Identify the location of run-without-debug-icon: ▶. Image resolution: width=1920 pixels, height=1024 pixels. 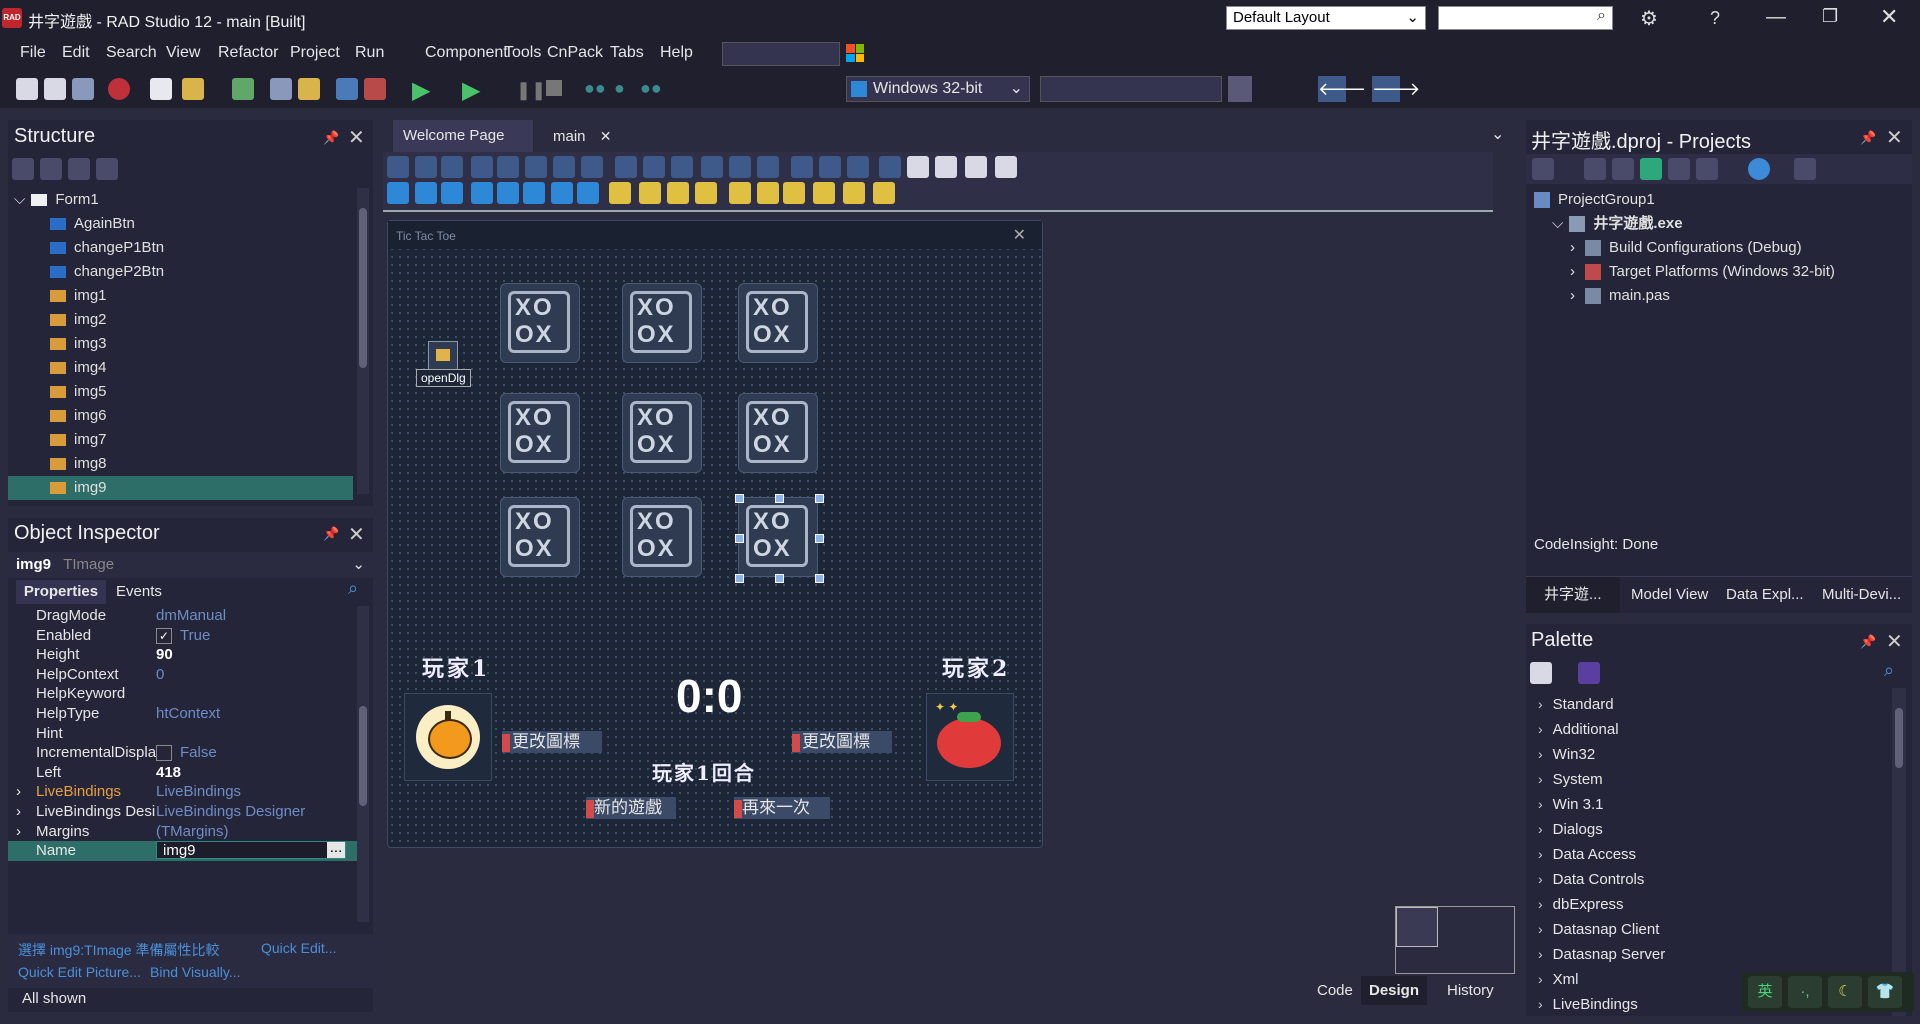
(471, 90).